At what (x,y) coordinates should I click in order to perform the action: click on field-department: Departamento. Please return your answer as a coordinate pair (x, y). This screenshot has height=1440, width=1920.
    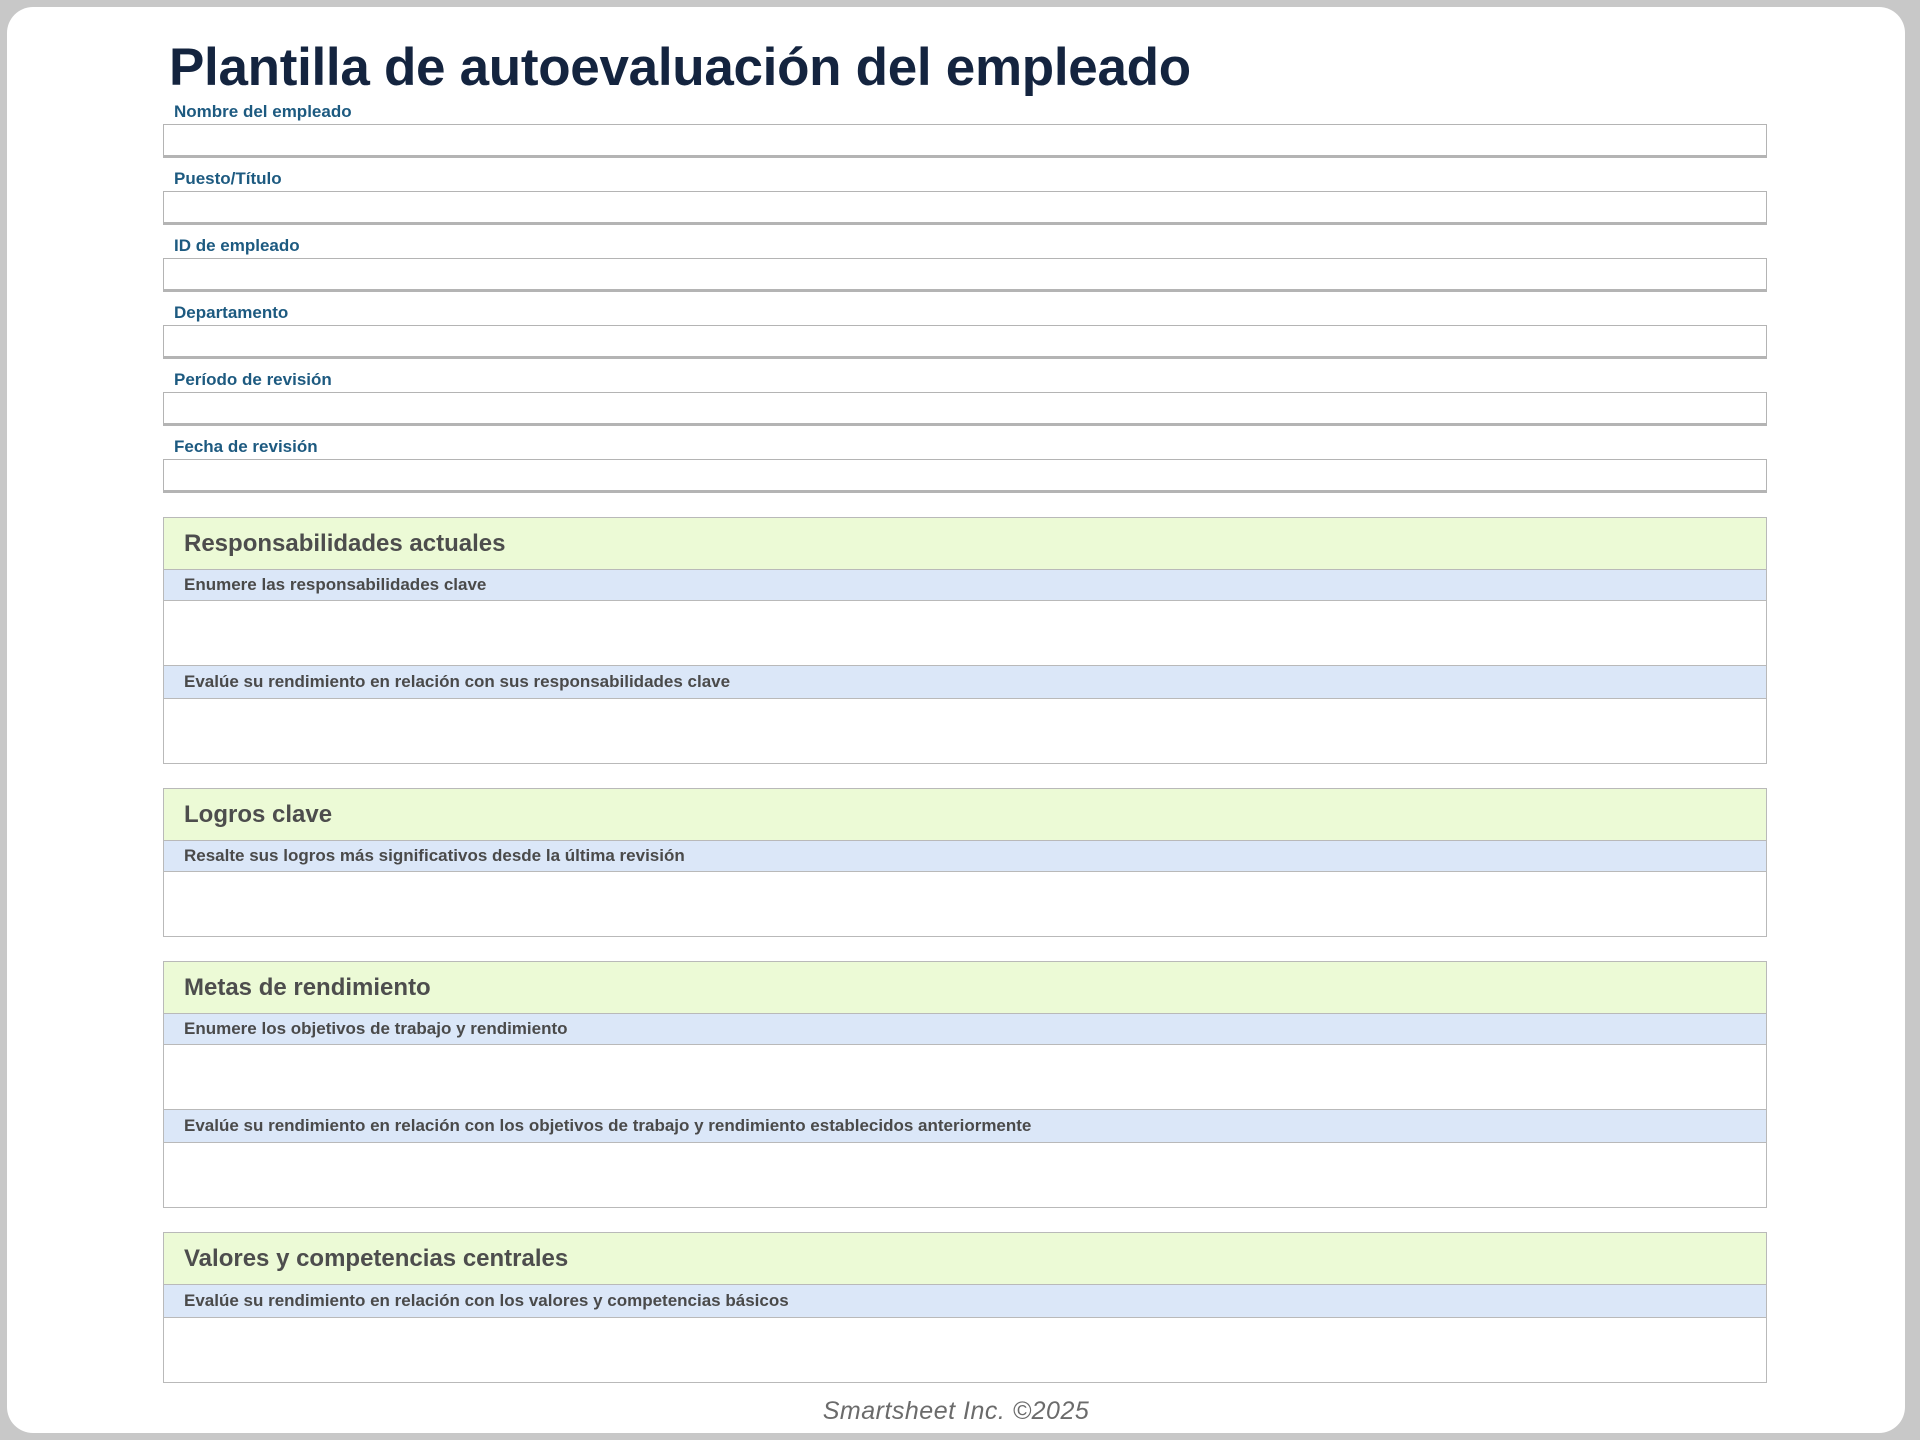
    Looking at the image, I should click on (965, 330).